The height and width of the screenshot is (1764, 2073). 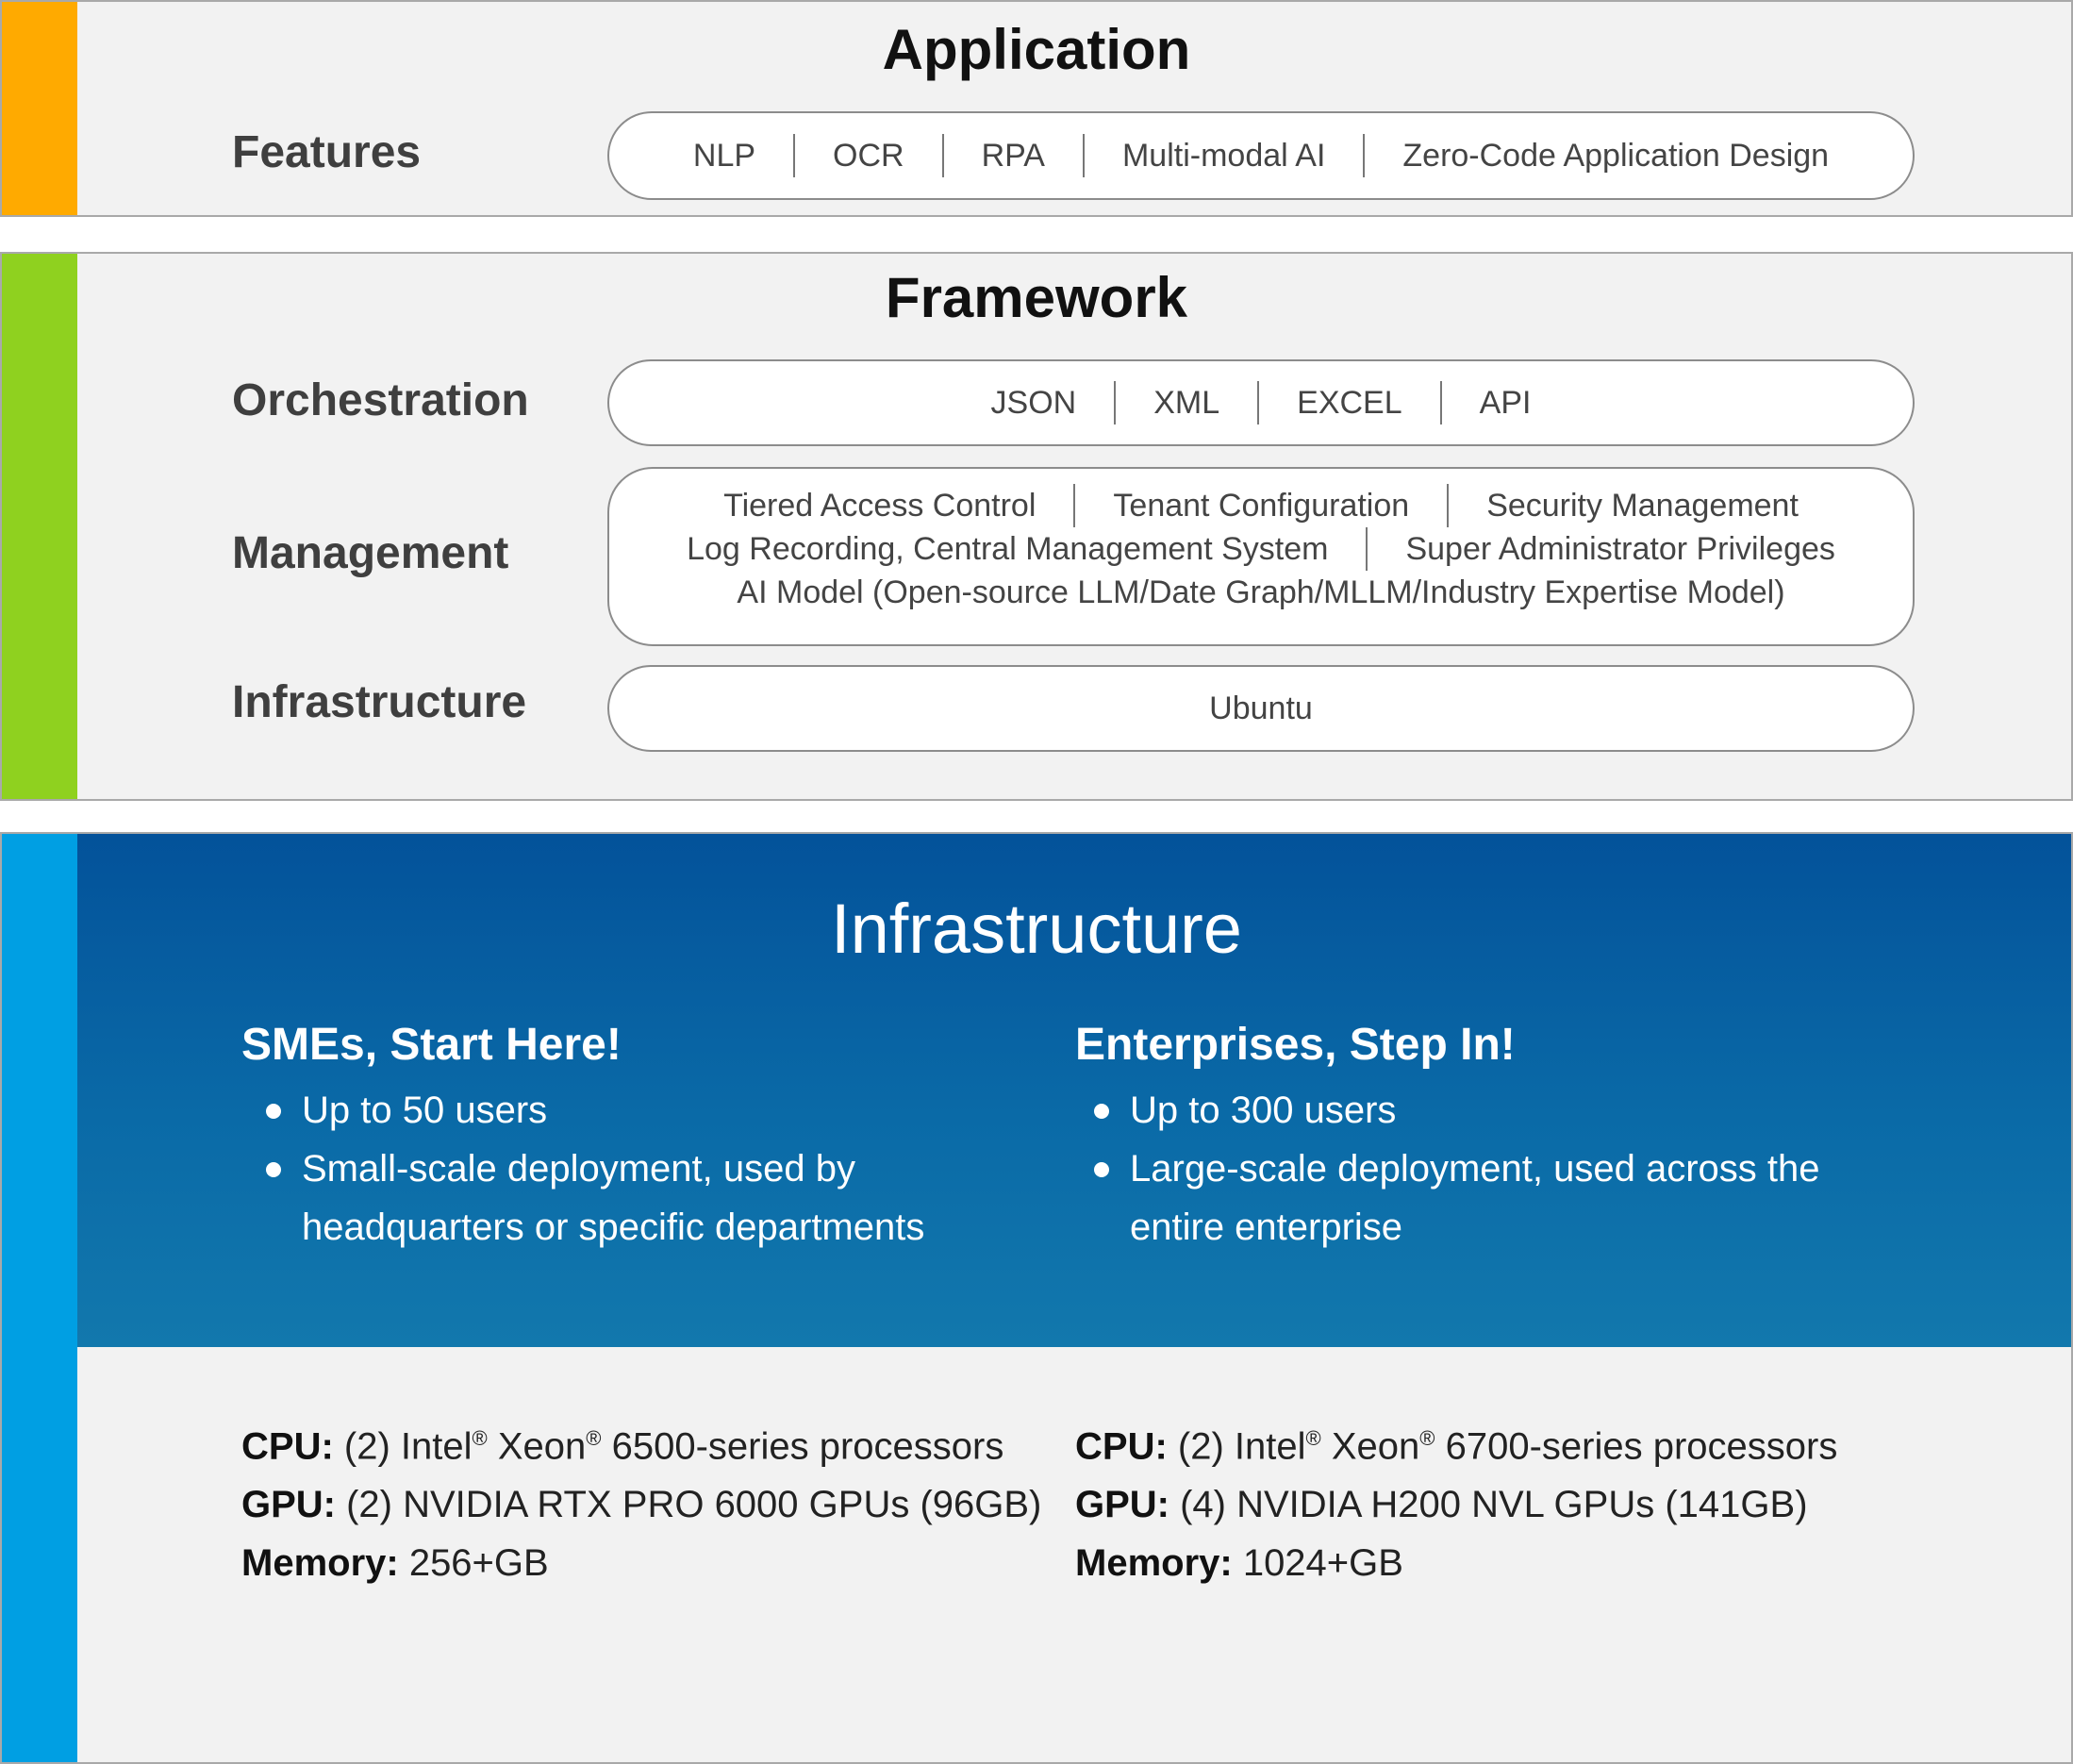 What do you see at coordinates (1349, 403) in the screenshot?
I see `orchestration-excel: EXCEL` at bounding box center [1349, 403].